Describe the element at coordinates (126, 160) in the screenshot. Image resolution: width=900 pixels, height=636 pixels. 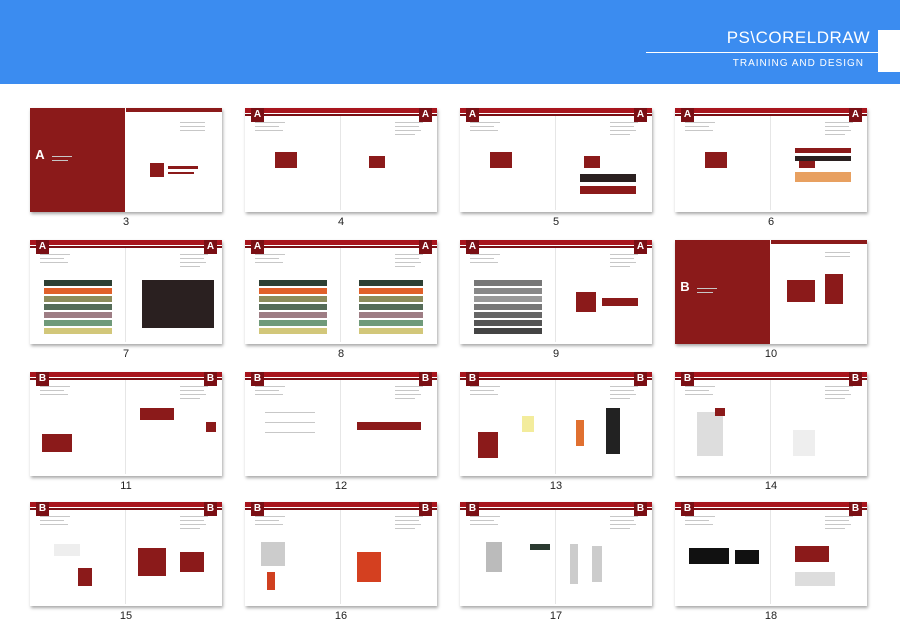
I see `page-thumbnail: A` at that location.